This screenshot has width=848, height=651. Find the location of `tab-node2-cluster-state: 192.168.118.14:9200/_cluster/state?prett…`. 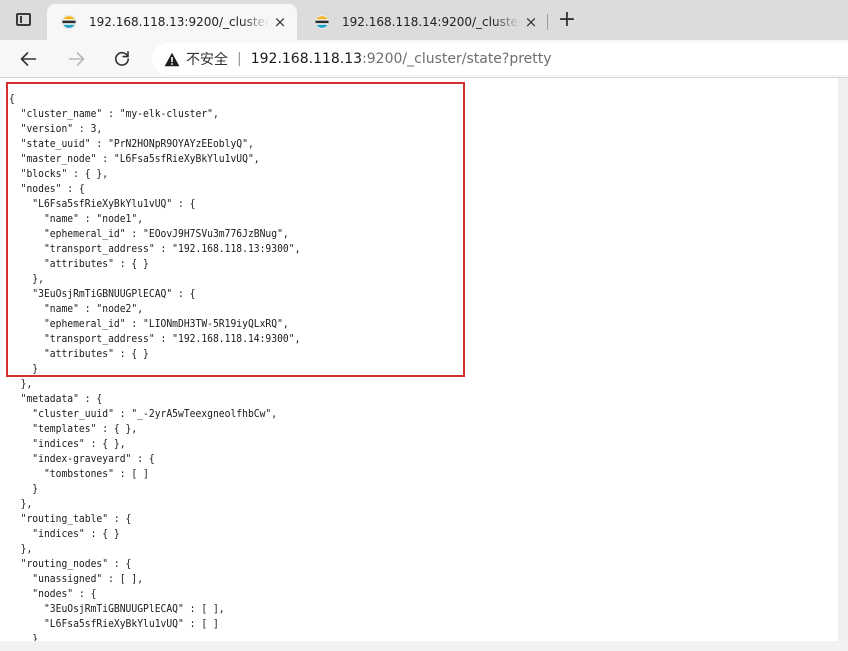

tab-node2-cluster-state: 192.168.118.14:9200/_cluster/state?prett… is located at coordinates (424, 22).